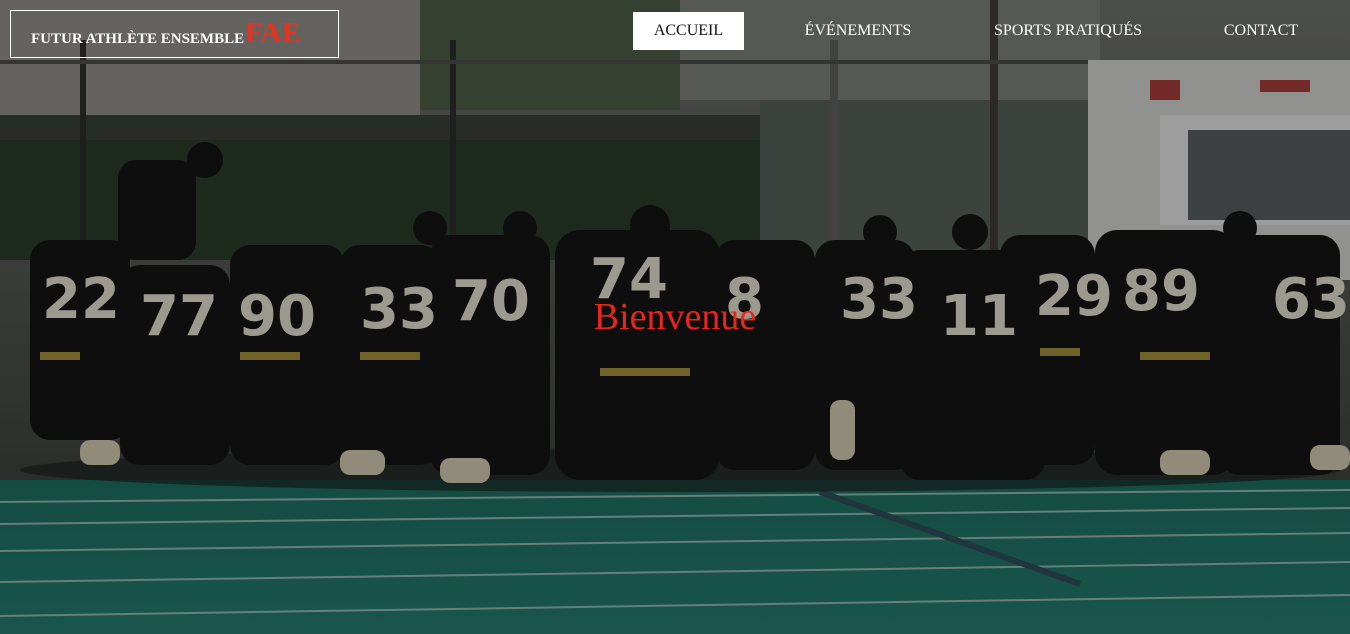 The image size is (1350, 634). I want to click on nav-item-evenements: ÉVÉNEMENTS, so click(858, 31).